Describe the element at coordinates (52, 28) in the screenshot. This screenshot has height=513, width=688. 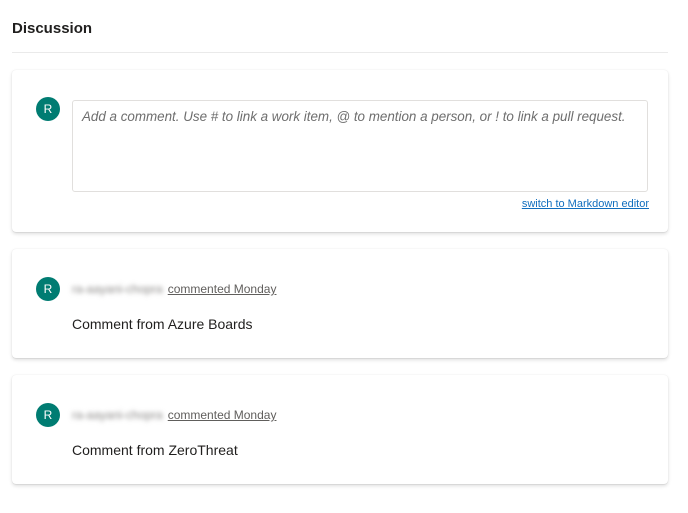
I see `discussion-title: Discussion` at that location.